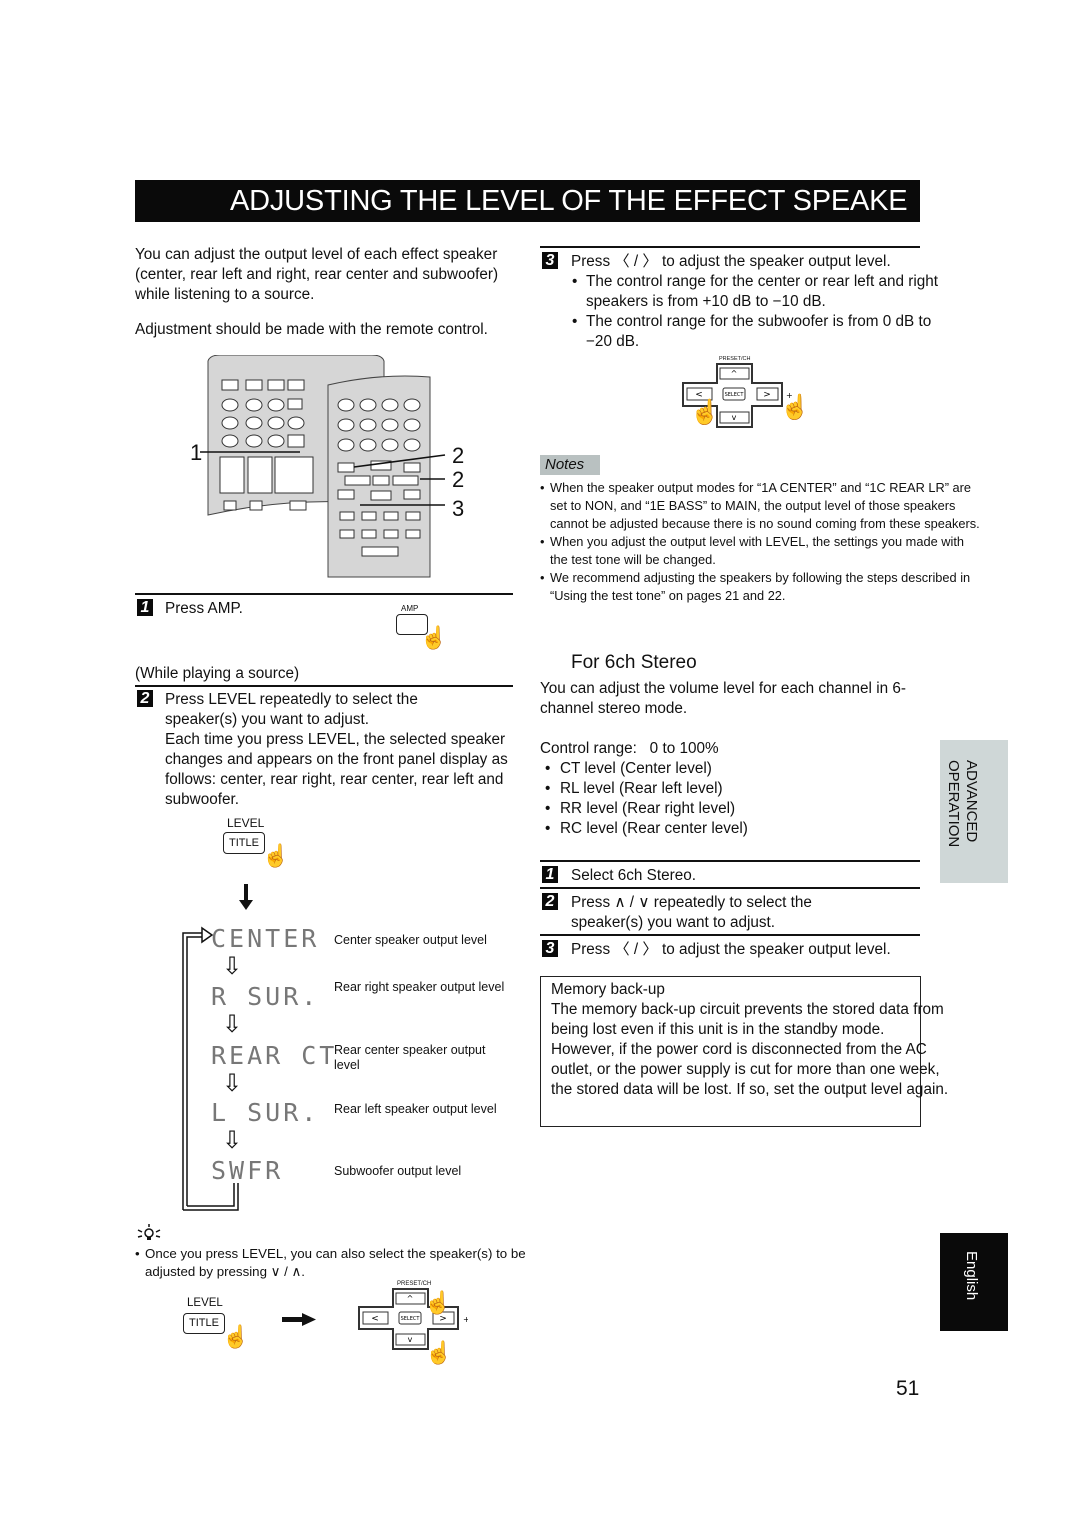  Describe the element at coordinates (693, 829) in the screenshot. I see `level-item: RC level (Rear center level)` at that location.